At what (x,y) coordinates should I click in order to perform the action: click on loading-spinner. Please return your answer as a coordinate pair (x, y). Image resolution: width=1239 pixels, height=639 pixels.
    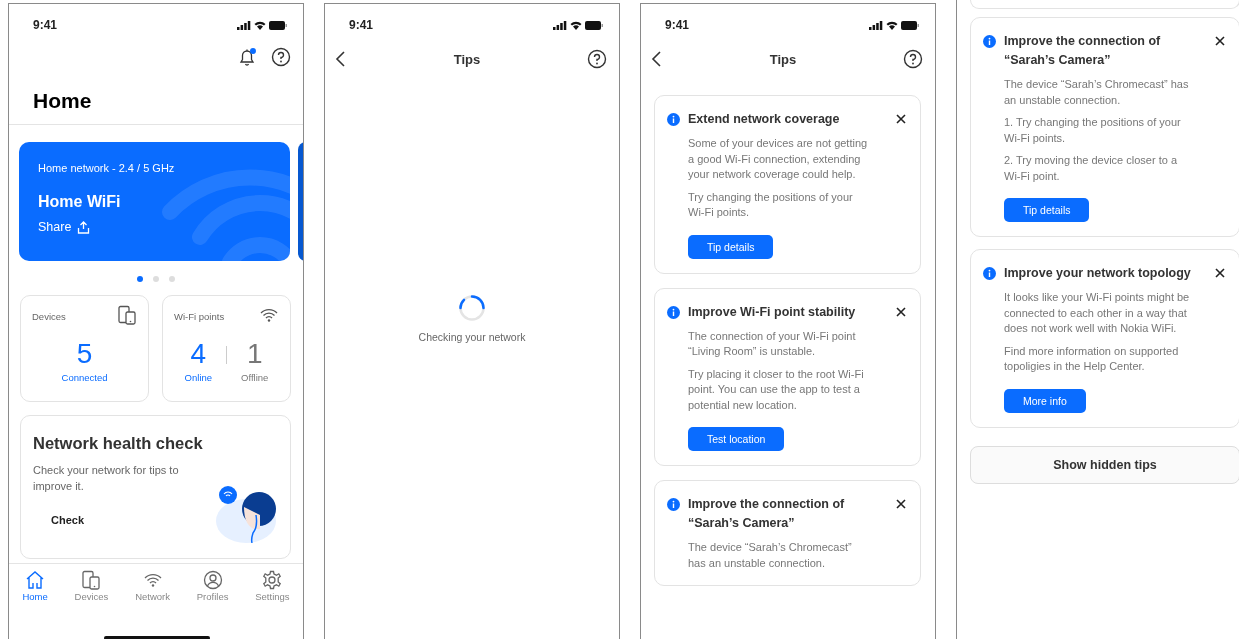
    Looking at the image, I should click on (472, 308).